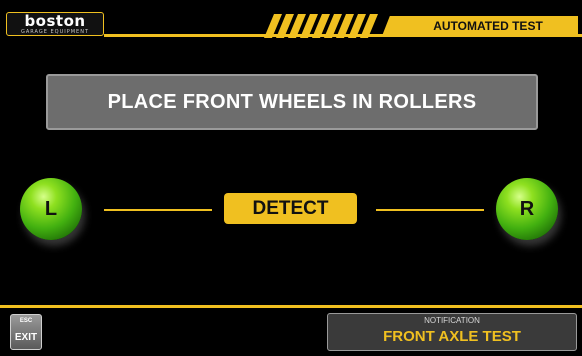  I want to click on right-connector-line, so click(430, 210).